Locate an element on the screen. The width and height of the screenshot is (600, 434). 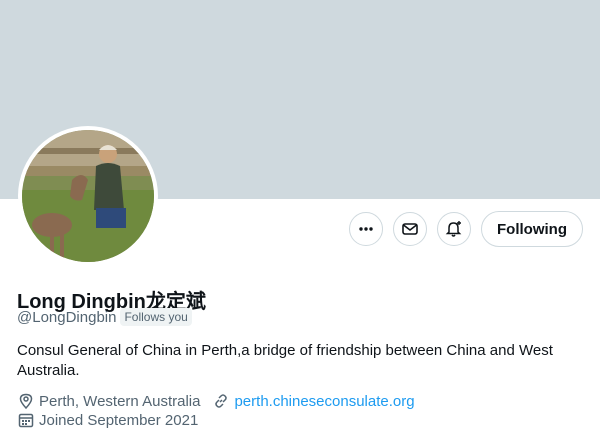
more-horizontal-icon is located at coordinates (366, 229).